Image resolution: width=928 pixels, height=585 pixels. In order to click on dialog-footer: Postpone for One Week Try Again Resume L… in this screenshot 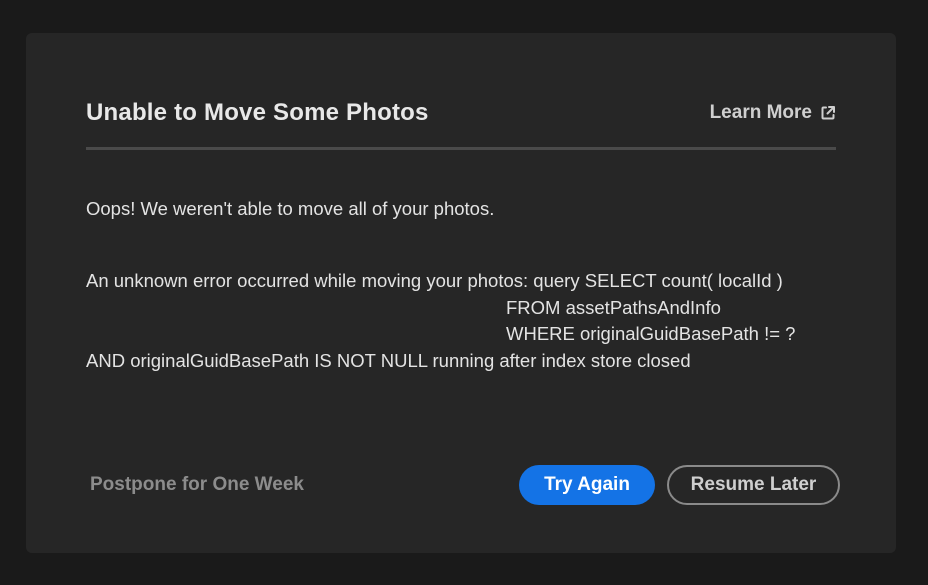, I will do `click(465, 485)`.